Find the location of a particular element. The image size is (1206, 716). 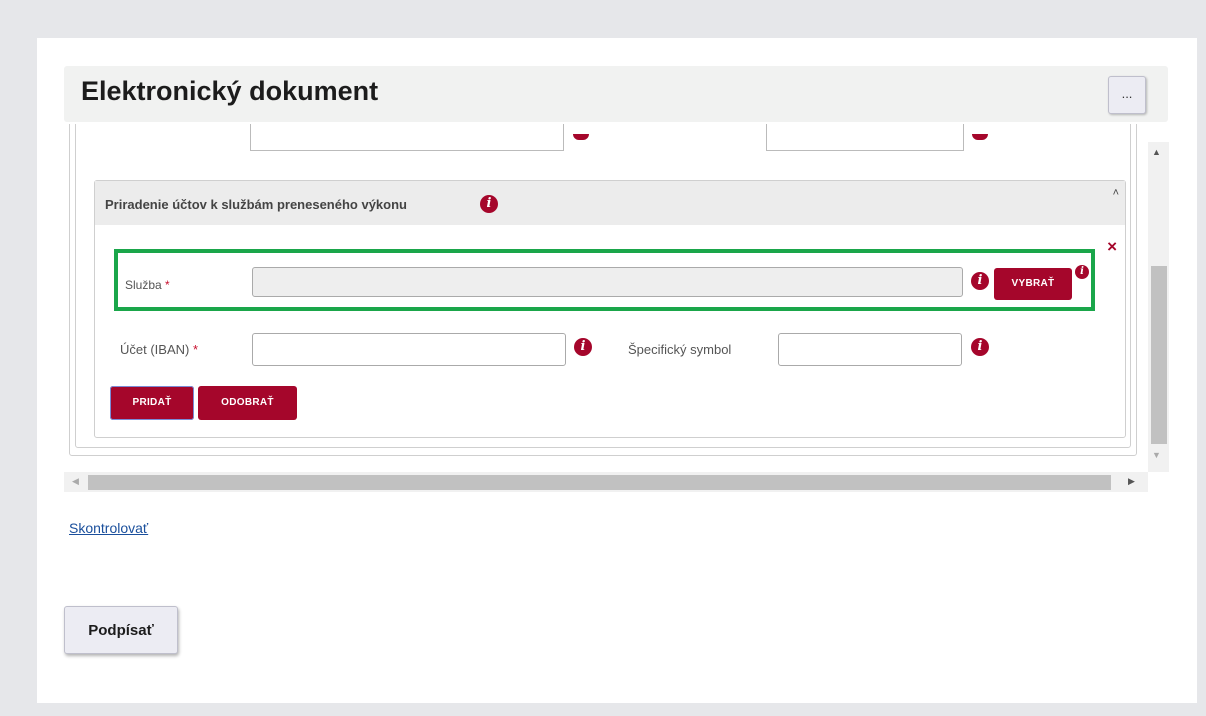

service-input is located at coordinates (607, 282).